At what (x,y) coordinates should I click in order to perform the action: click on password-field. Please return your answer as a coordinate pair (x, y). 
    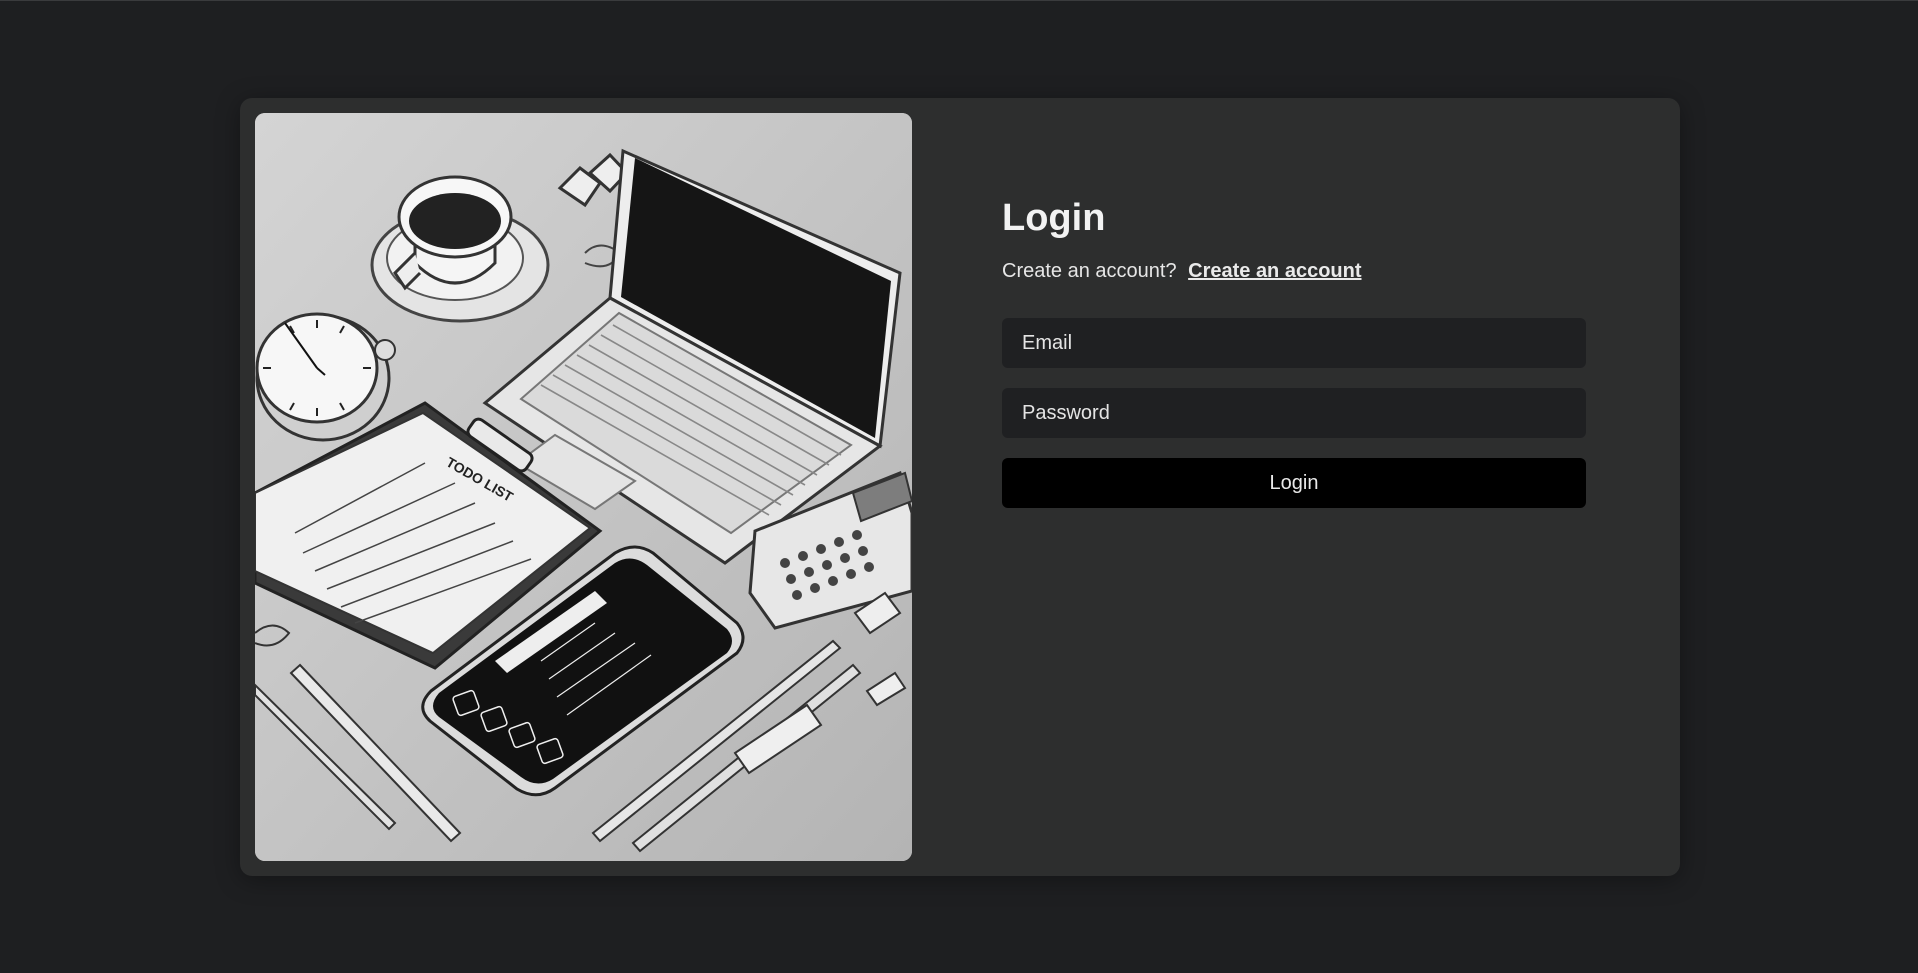
    Looking at the image, I should click on (1294, 413).